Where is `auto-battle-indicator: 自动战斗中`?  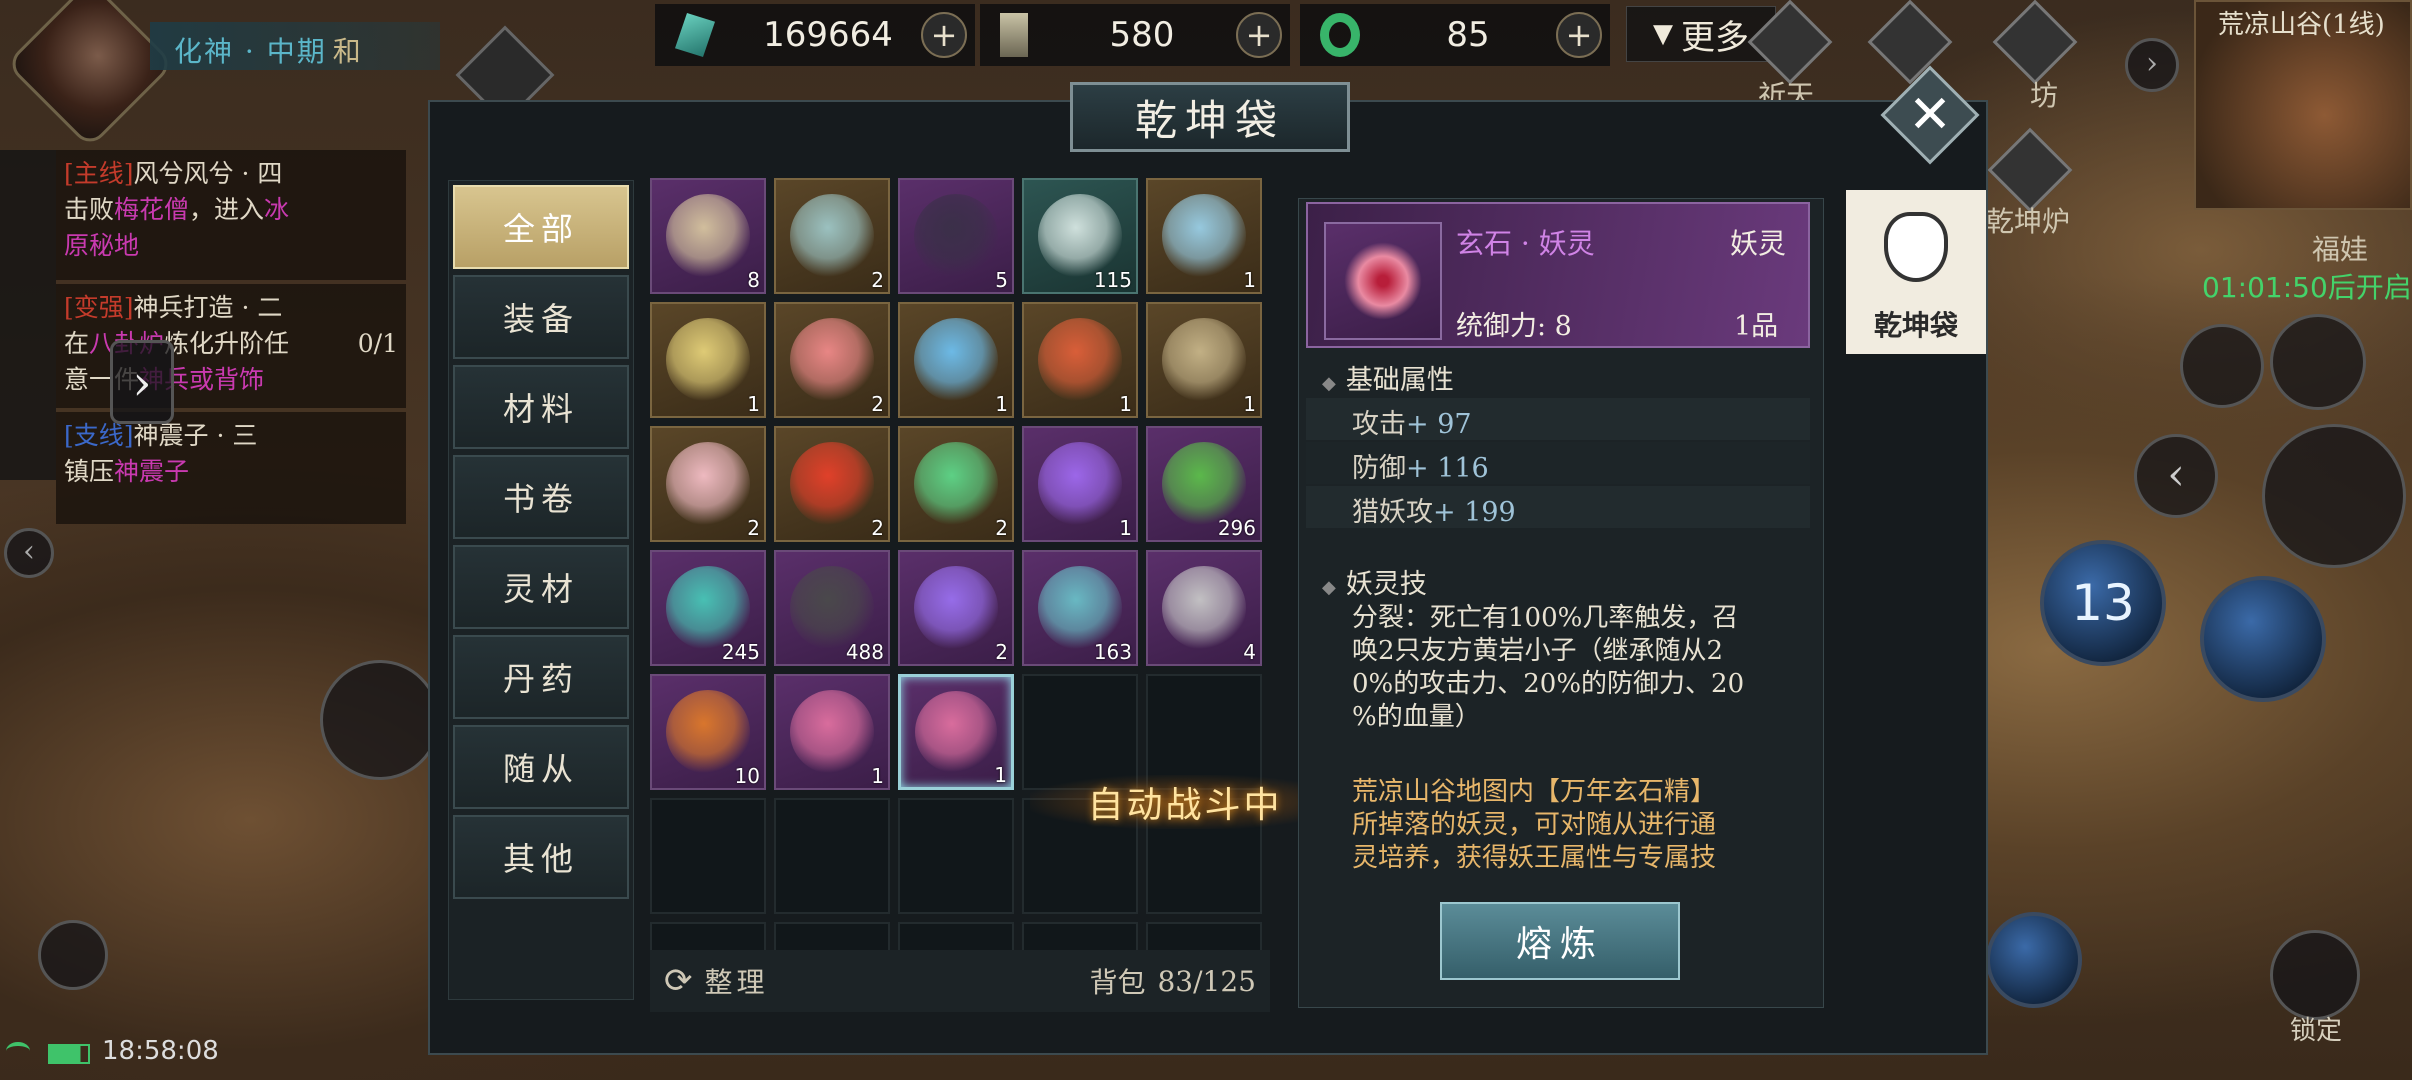 auto-battle-indicator: 自动战斗中 is located at coordinates (1185, 802).